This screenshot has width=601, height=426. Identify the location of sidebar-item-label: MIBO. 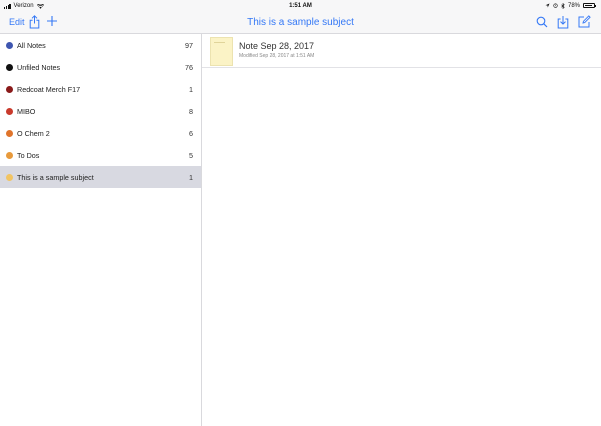
(26, 111).